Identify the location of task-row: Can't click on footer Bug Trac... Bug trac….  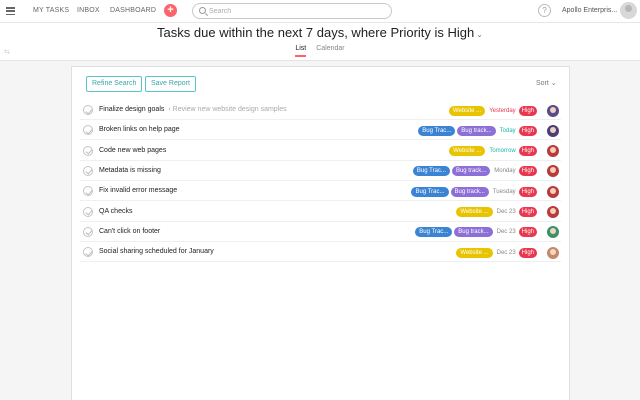
(320, 232).